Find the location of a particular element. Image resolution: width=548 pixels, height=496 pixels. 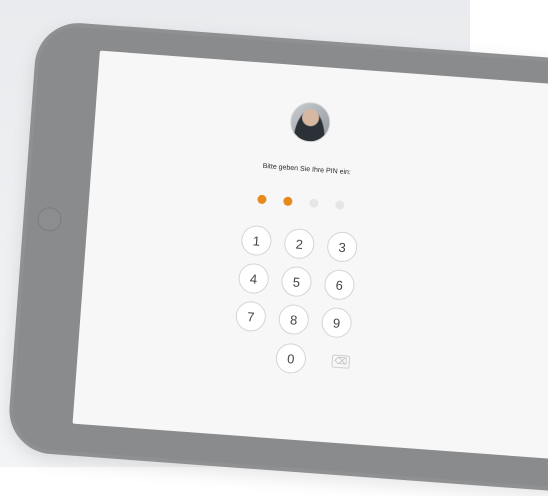

pin-keypad: 1 2 3 4 5 6 7 8 9 0 ⌫ is located at coordinates (306, 314).